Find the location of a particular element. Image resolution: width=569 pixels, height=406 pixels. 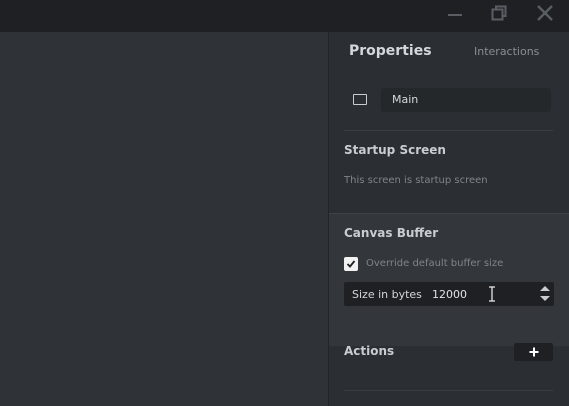

minimize-icon is located at coordinates (455, 15).